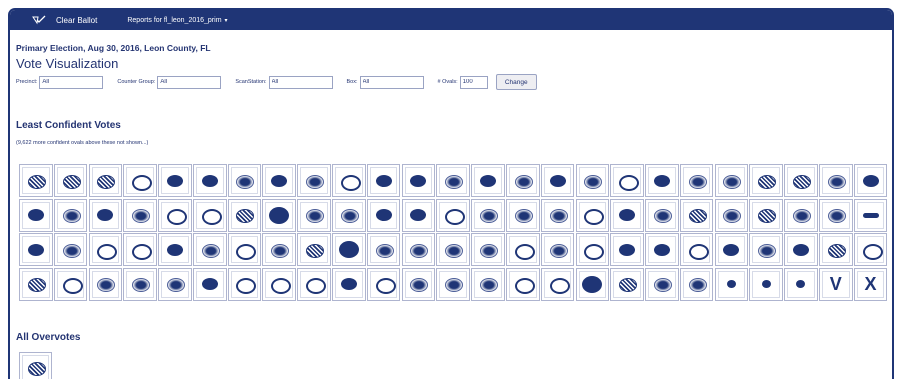 The width and height of the screenshot is (903, 379). What do you see at coordinates (189, 82) in the screenshot?
I see `counter-group-input` at bounding box center [189, 82].